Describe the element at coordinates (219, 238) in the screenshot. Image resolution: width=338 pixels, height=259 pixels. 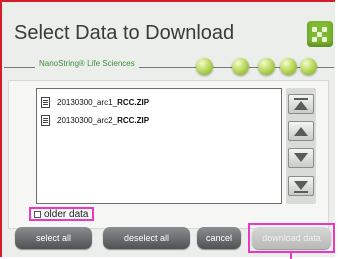
I see `cancel-button: cancel` at that location.